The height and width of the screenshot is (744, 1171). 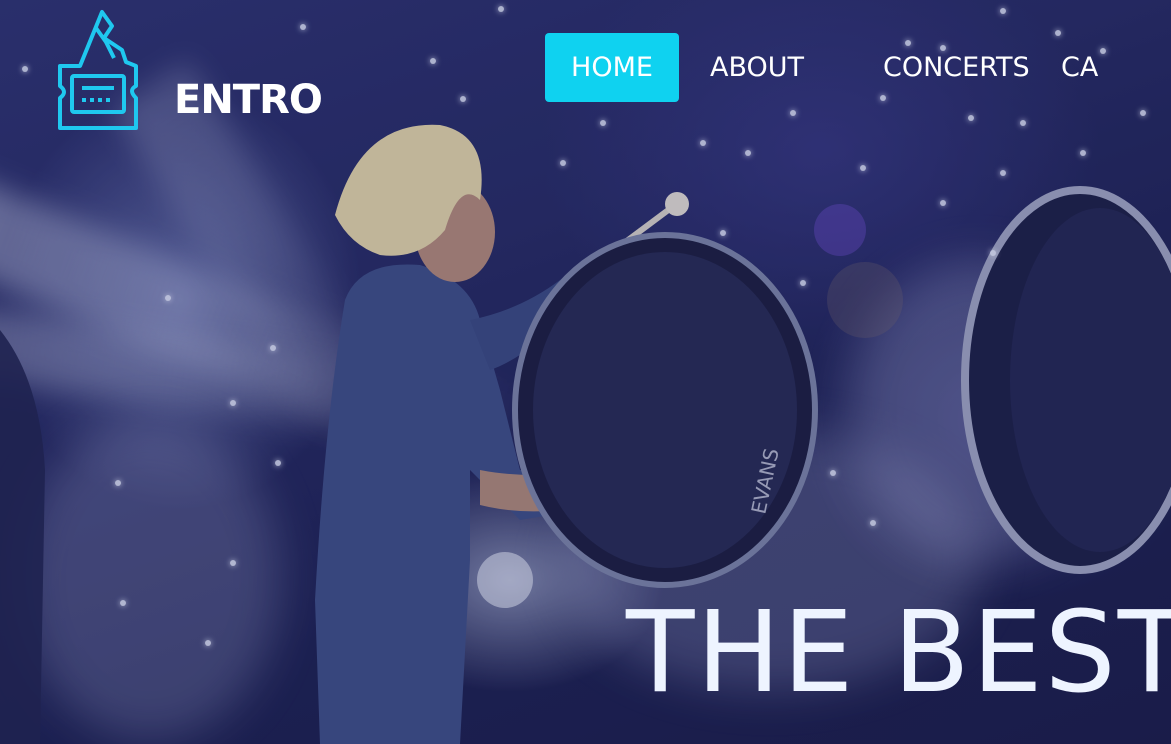 What do you see at coordinates (972, 67) in the screenshot?
I see `nav-item-concerts: CONCERTS` at bounding box center [972, 67].